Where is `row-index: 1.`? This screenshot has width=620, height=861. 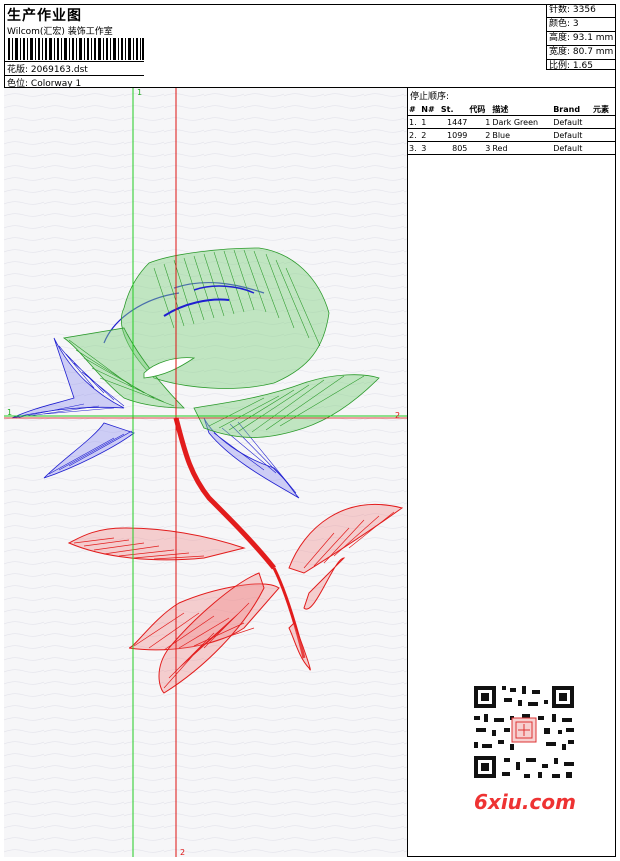 row-index: 1. is located at coordinates (414, 122).